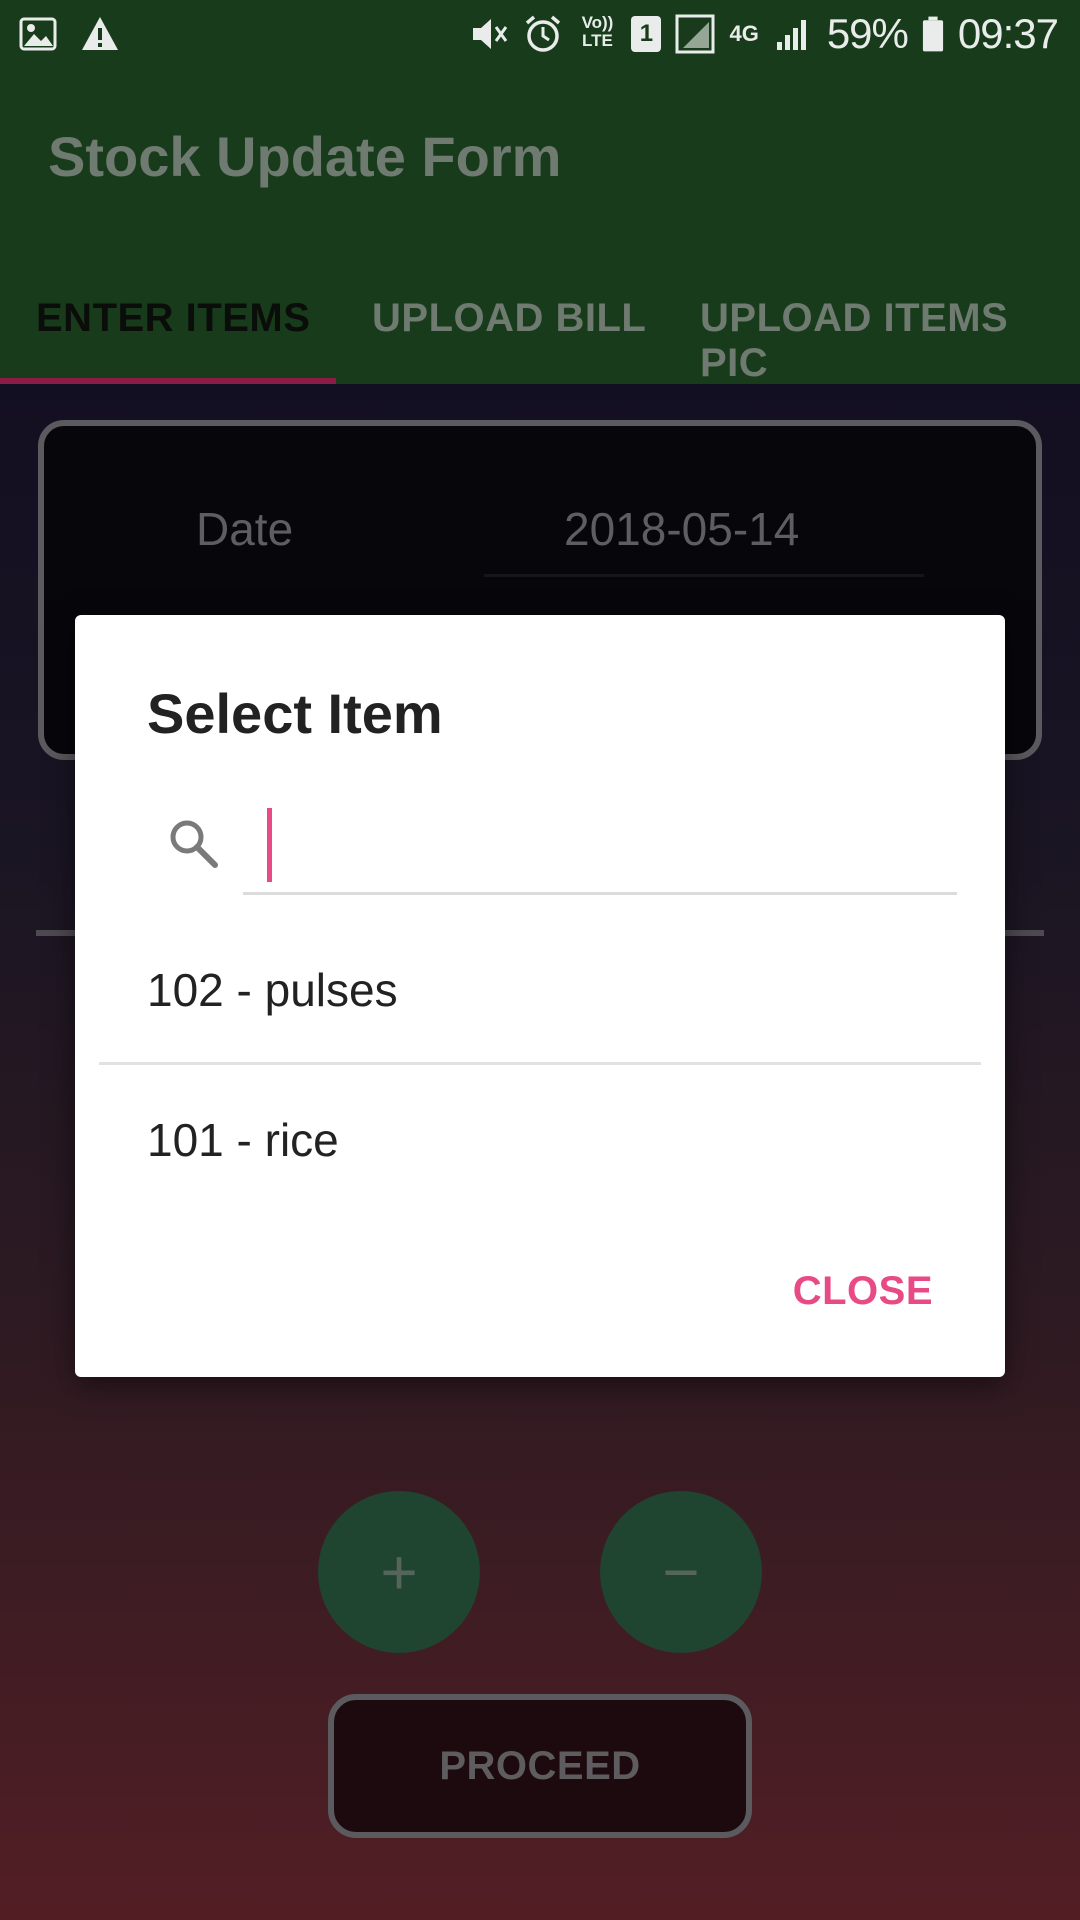 The width and height of the screenshot is (1080, 1920). Describe the element at coordinates (543, 33) in the screenshot. I see `alarm-icon` at that location.